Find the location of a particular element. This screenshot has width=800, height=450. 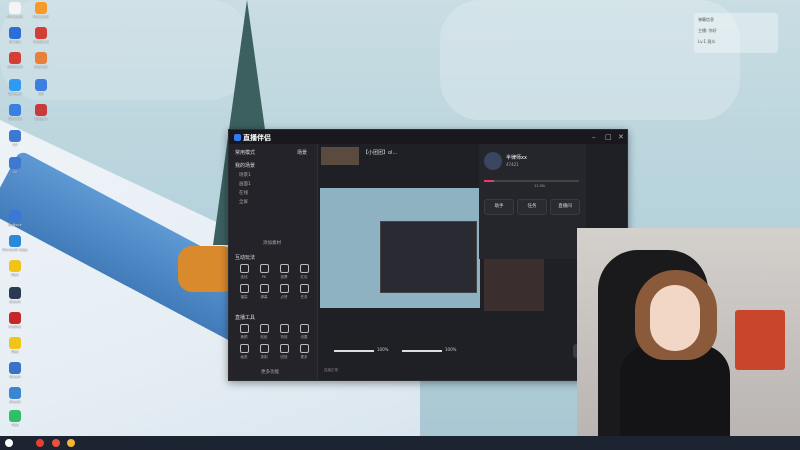

tool-item: PK is located at coordinates (264, 271).